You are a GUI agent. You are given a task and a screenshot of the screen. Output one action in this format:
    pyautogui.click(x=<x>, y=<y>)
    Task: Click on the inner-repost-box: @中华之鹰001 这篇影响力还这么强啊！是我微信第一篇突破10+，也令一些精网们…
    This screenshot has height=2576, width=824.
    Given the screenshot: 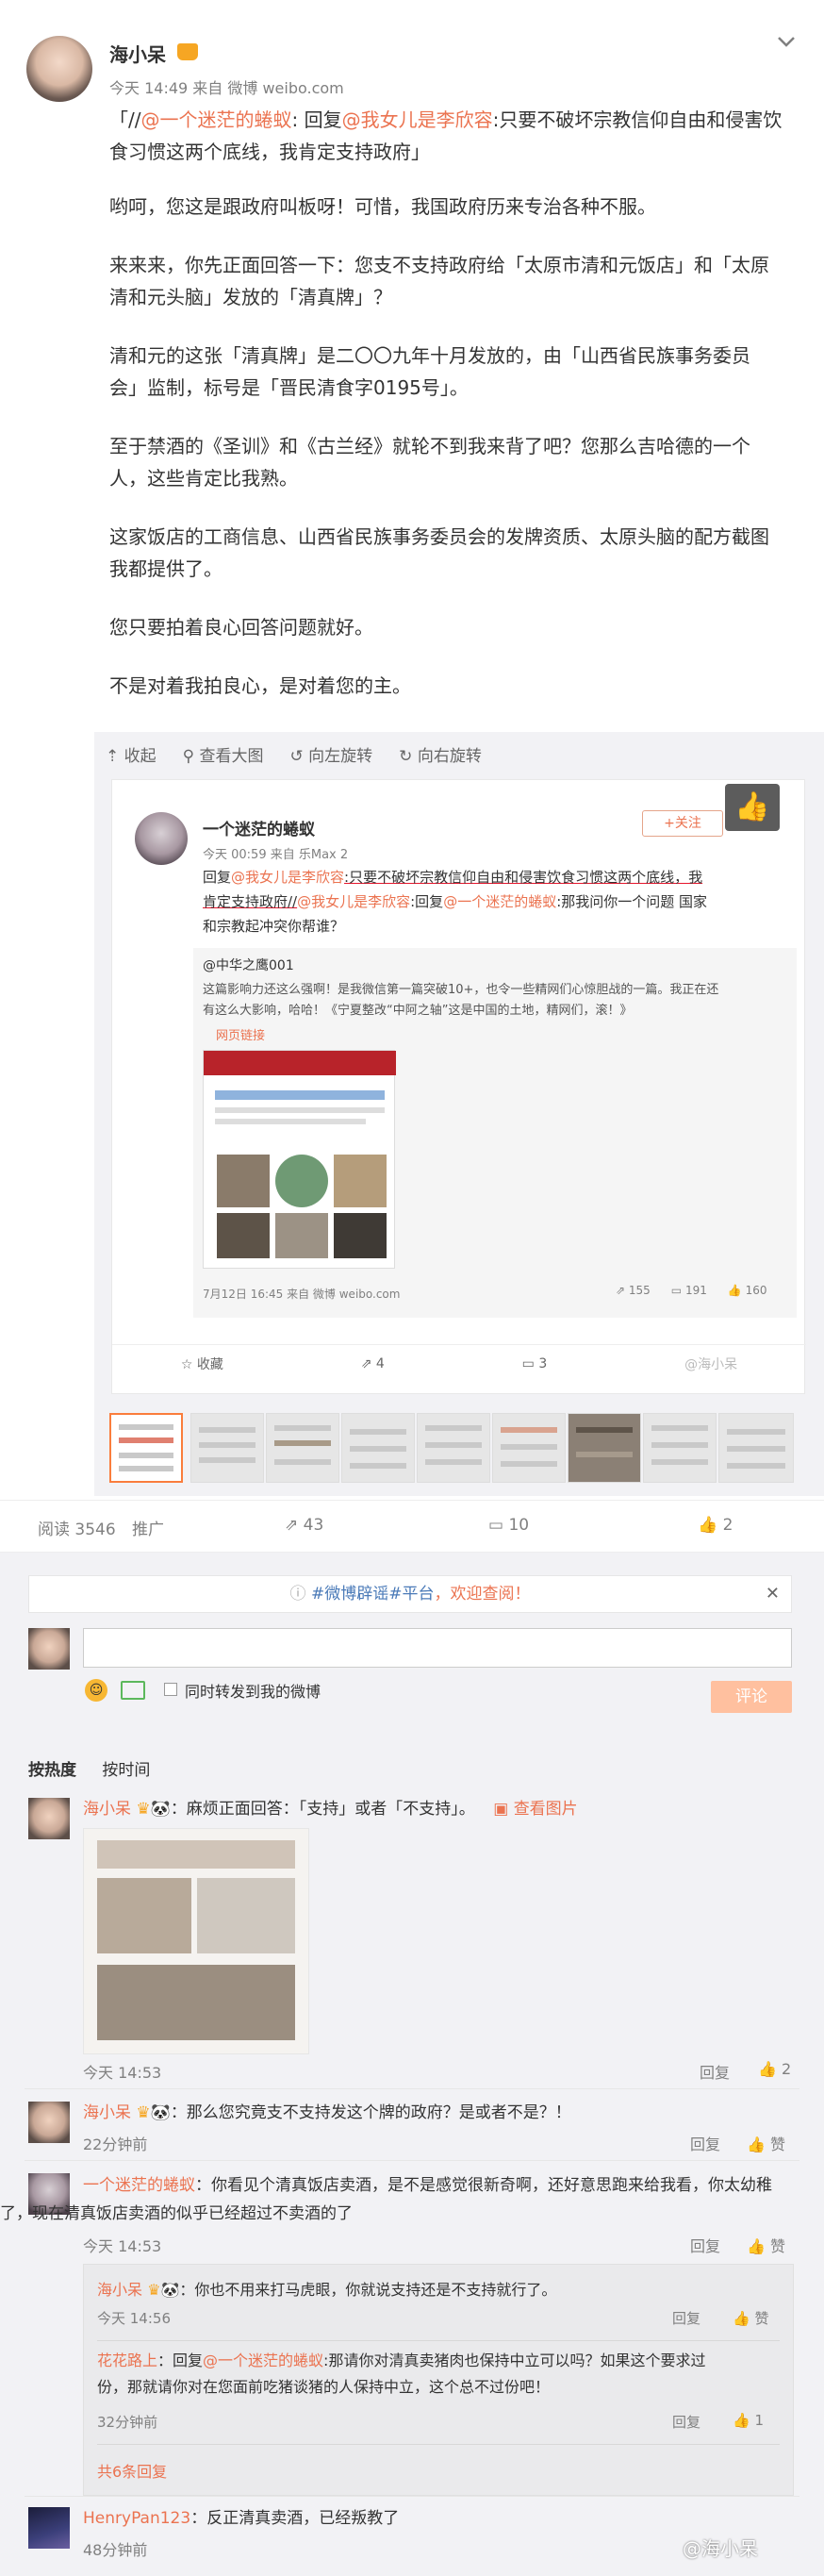 What is the action you would take?
    pyautogui.click(x=495, y=1133)
    